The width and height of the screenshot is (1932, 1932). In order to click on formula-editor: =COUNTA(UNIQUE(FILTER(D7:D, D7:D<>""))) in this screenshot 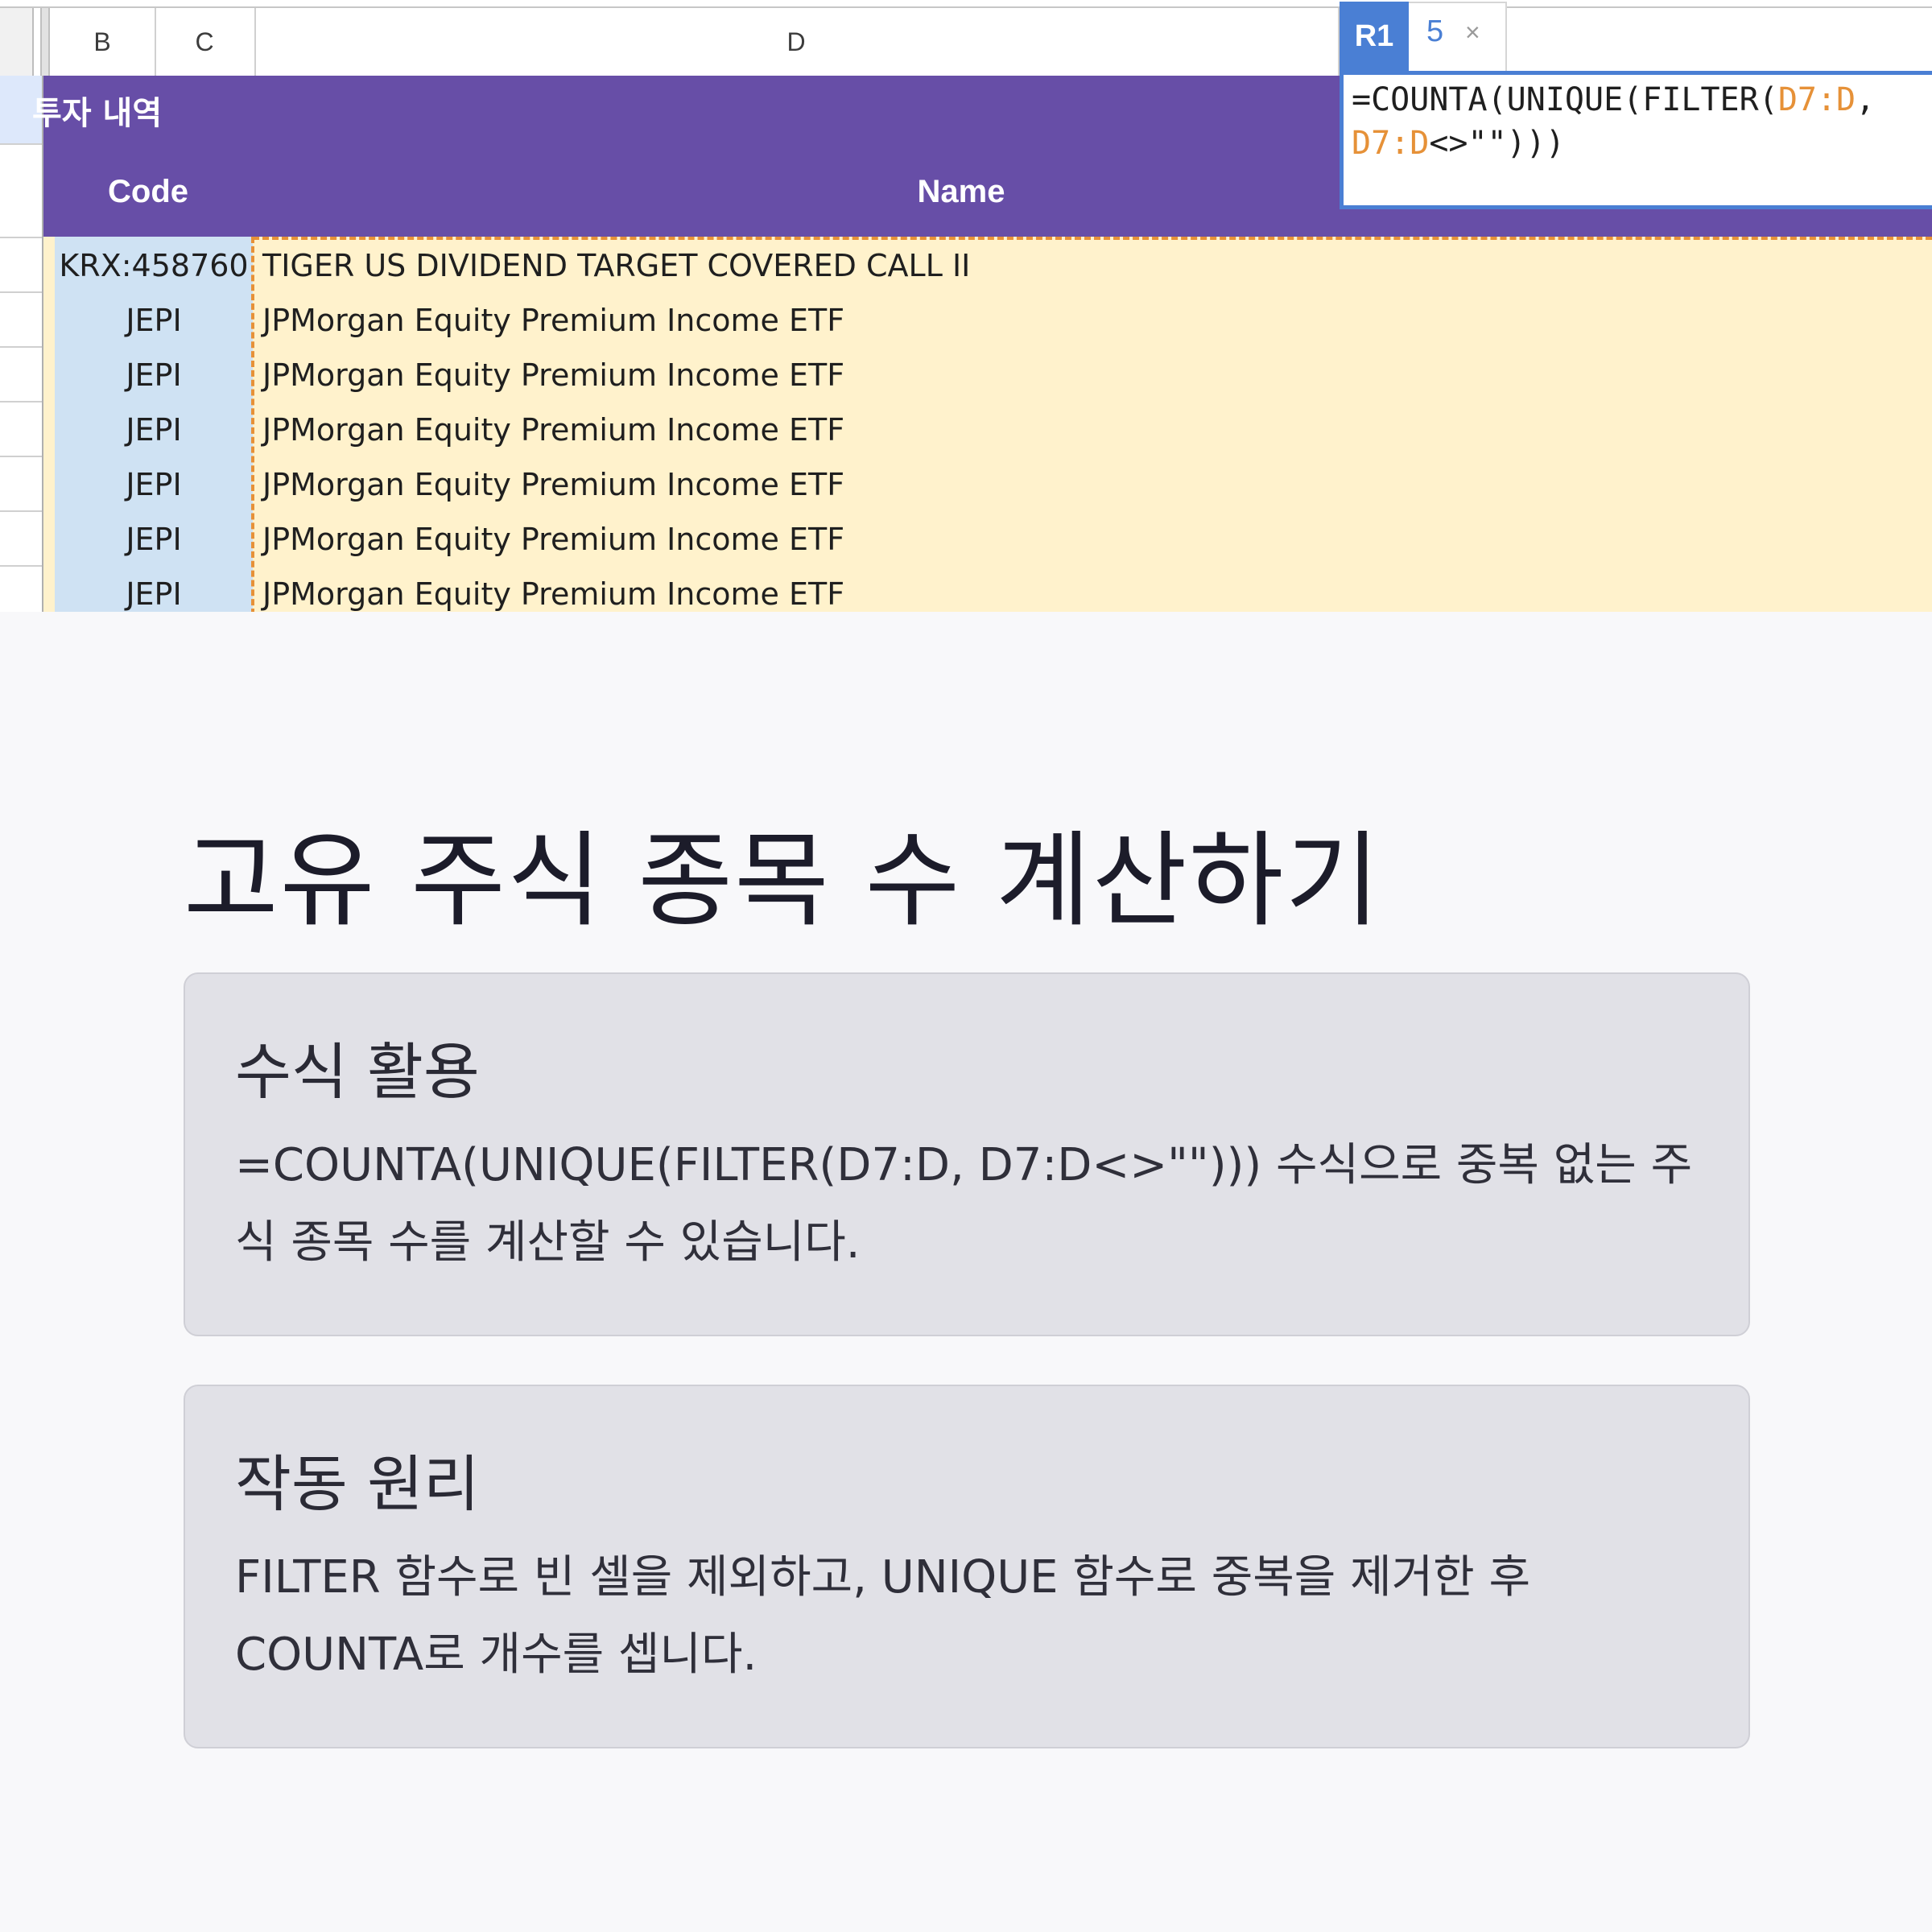, I will do `click(1636, 140)`.